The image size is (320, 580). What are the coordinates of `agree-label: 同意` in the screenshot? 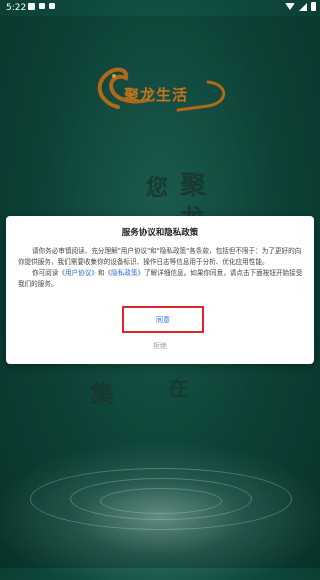 It's located at (163, 319).